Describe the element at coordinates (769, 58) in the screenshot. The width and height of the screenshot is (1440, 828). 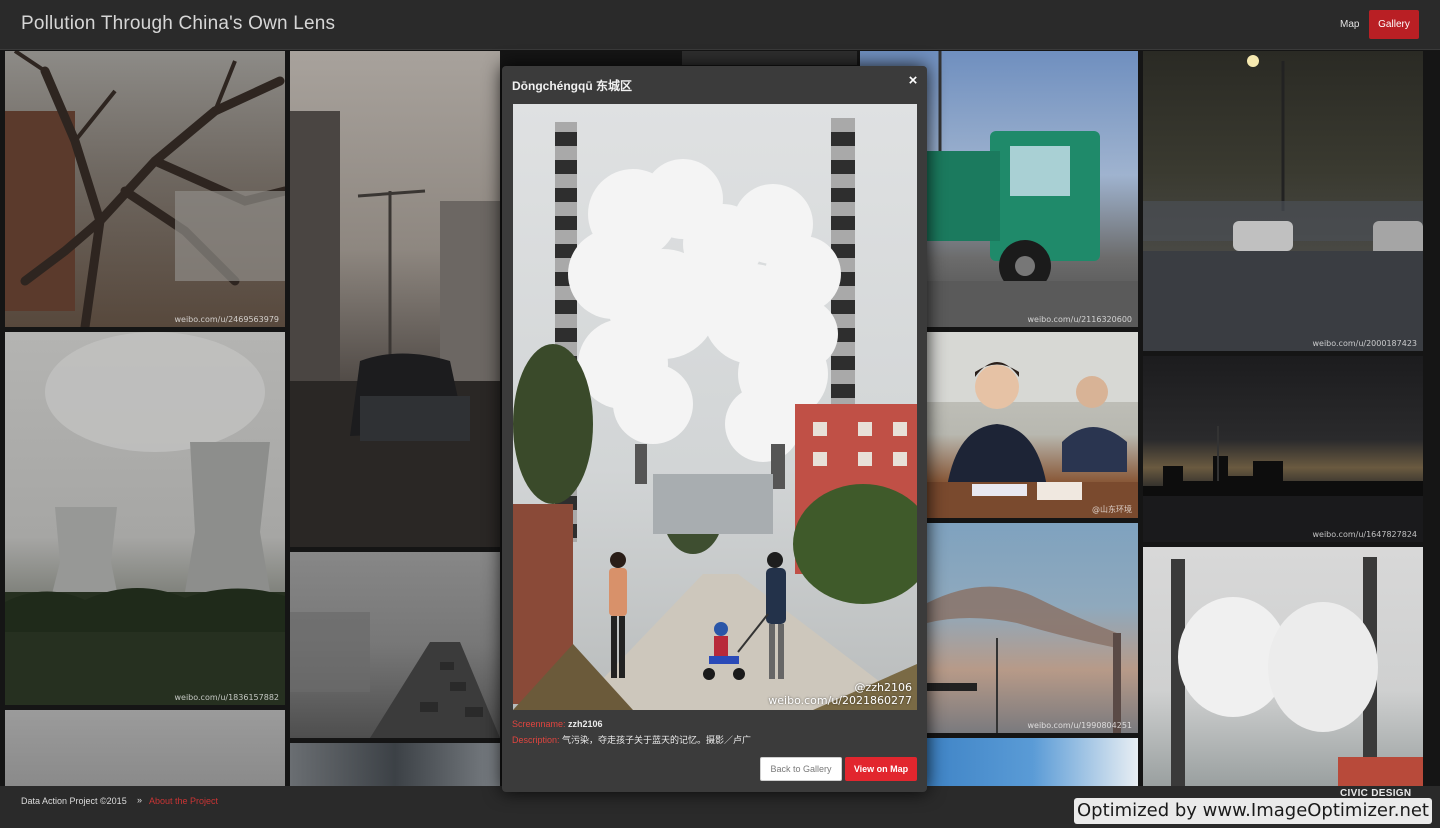
I see `gallery-photo-top-strip` at that location.